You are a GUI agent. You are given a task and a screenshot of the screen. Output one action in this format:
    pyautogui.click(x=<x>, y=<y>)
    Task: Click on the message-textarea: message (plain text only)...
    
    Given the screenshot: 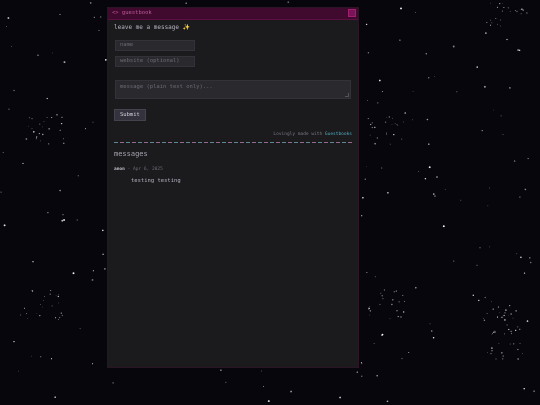 What is the action you would take?
    pyautogui.click(x=233, y=89)
    